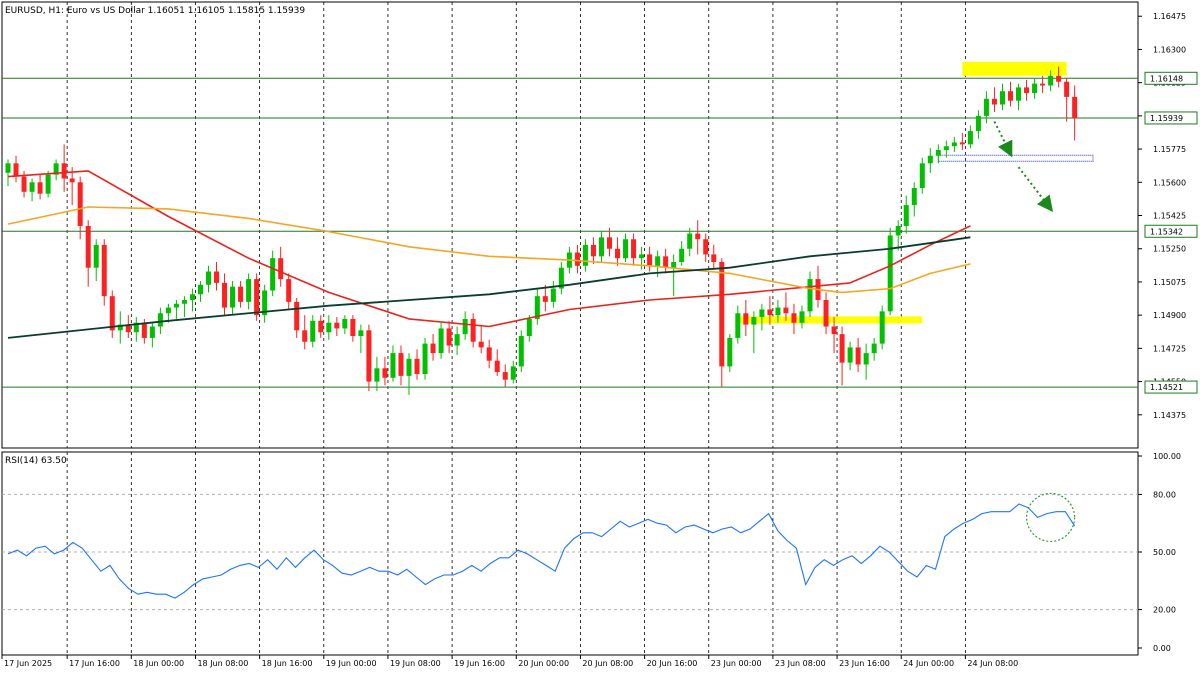  I want to click on price-tick-label: 1.15075, so click(1169, 282).